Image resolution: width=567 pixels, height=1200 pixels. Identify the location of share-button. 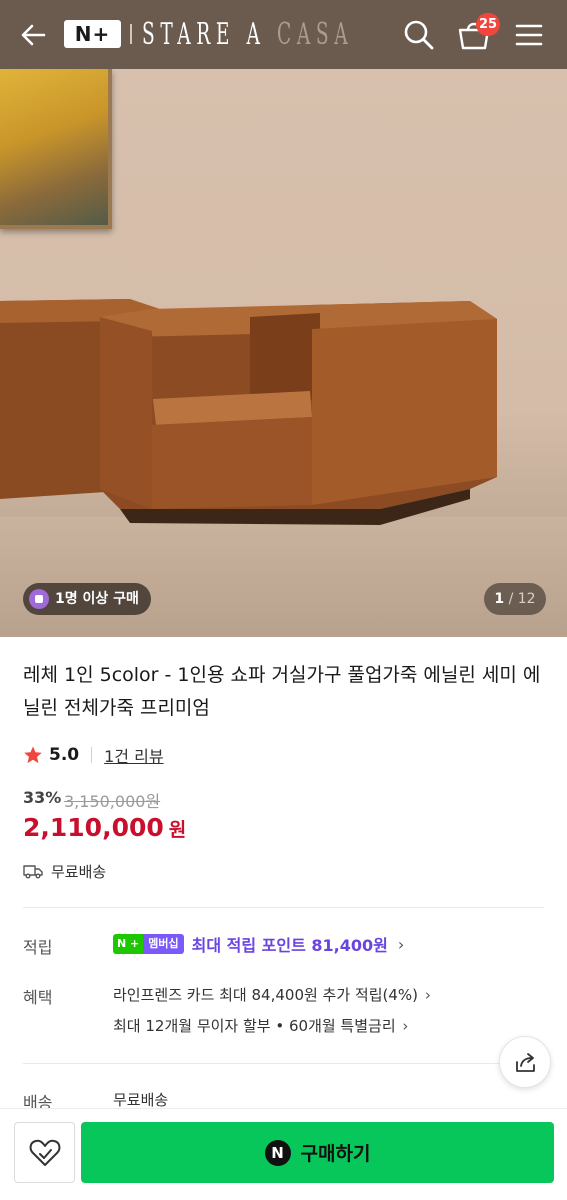
(525, 1062).